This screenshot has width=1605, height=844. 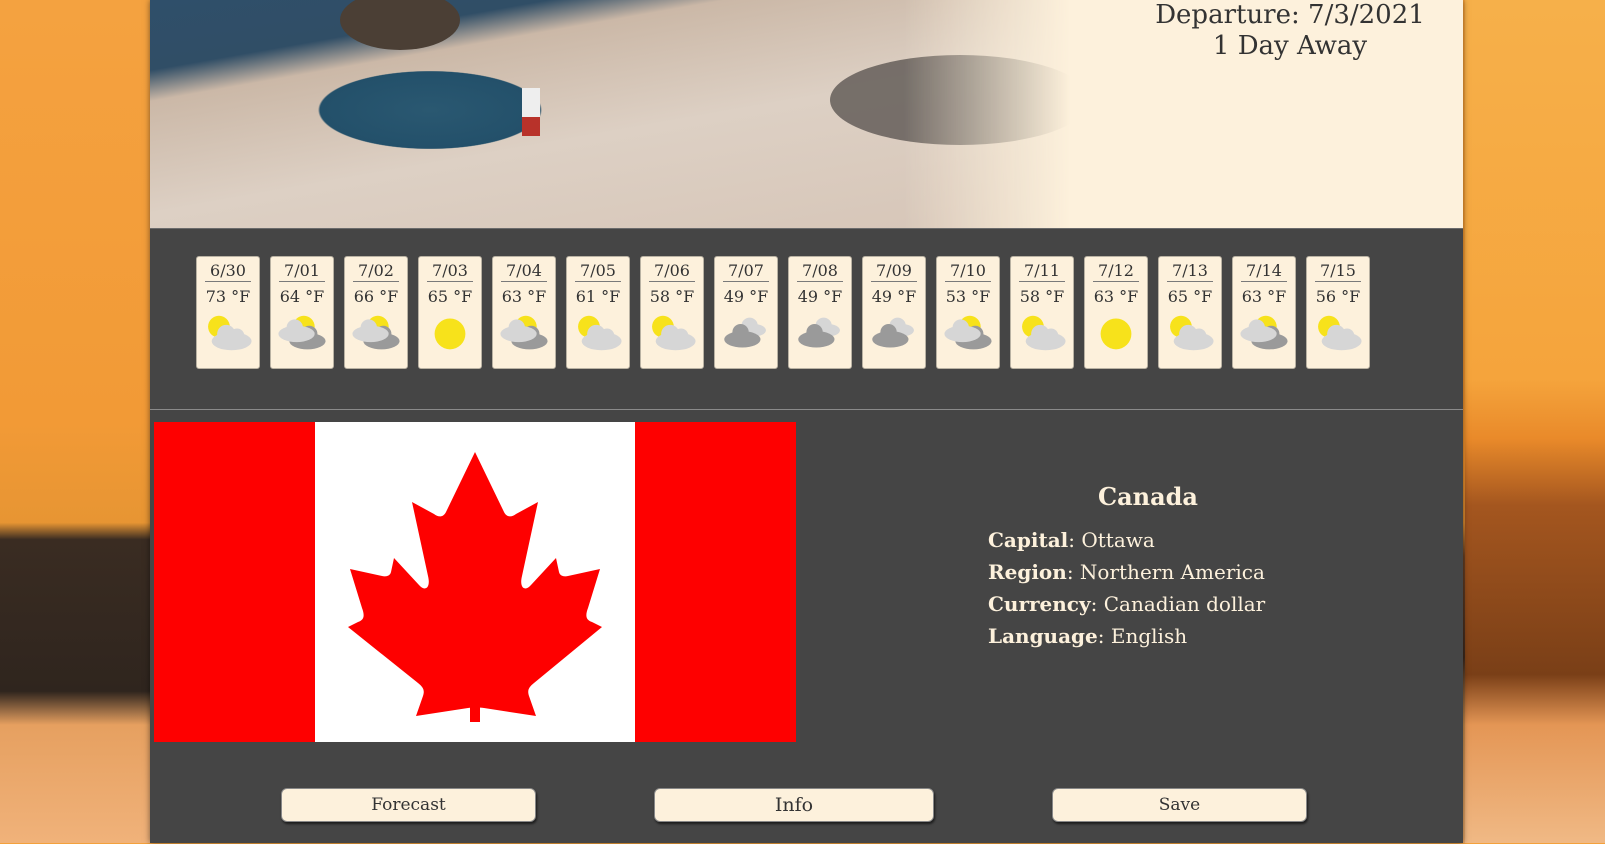 What do you see at coordinates (524, 312) in the screenshot?
I see `forecast-day-card: 7/04 63 °F` at bounding box center [524, 312].